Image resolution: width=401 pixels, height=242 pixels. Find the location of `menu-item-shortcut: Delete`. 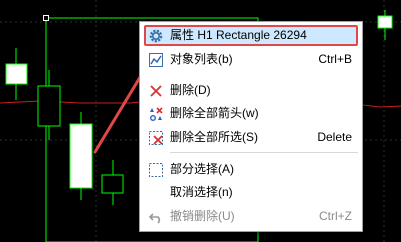

menu-item-shortcut: Delete is located at coordinates (334, 137).